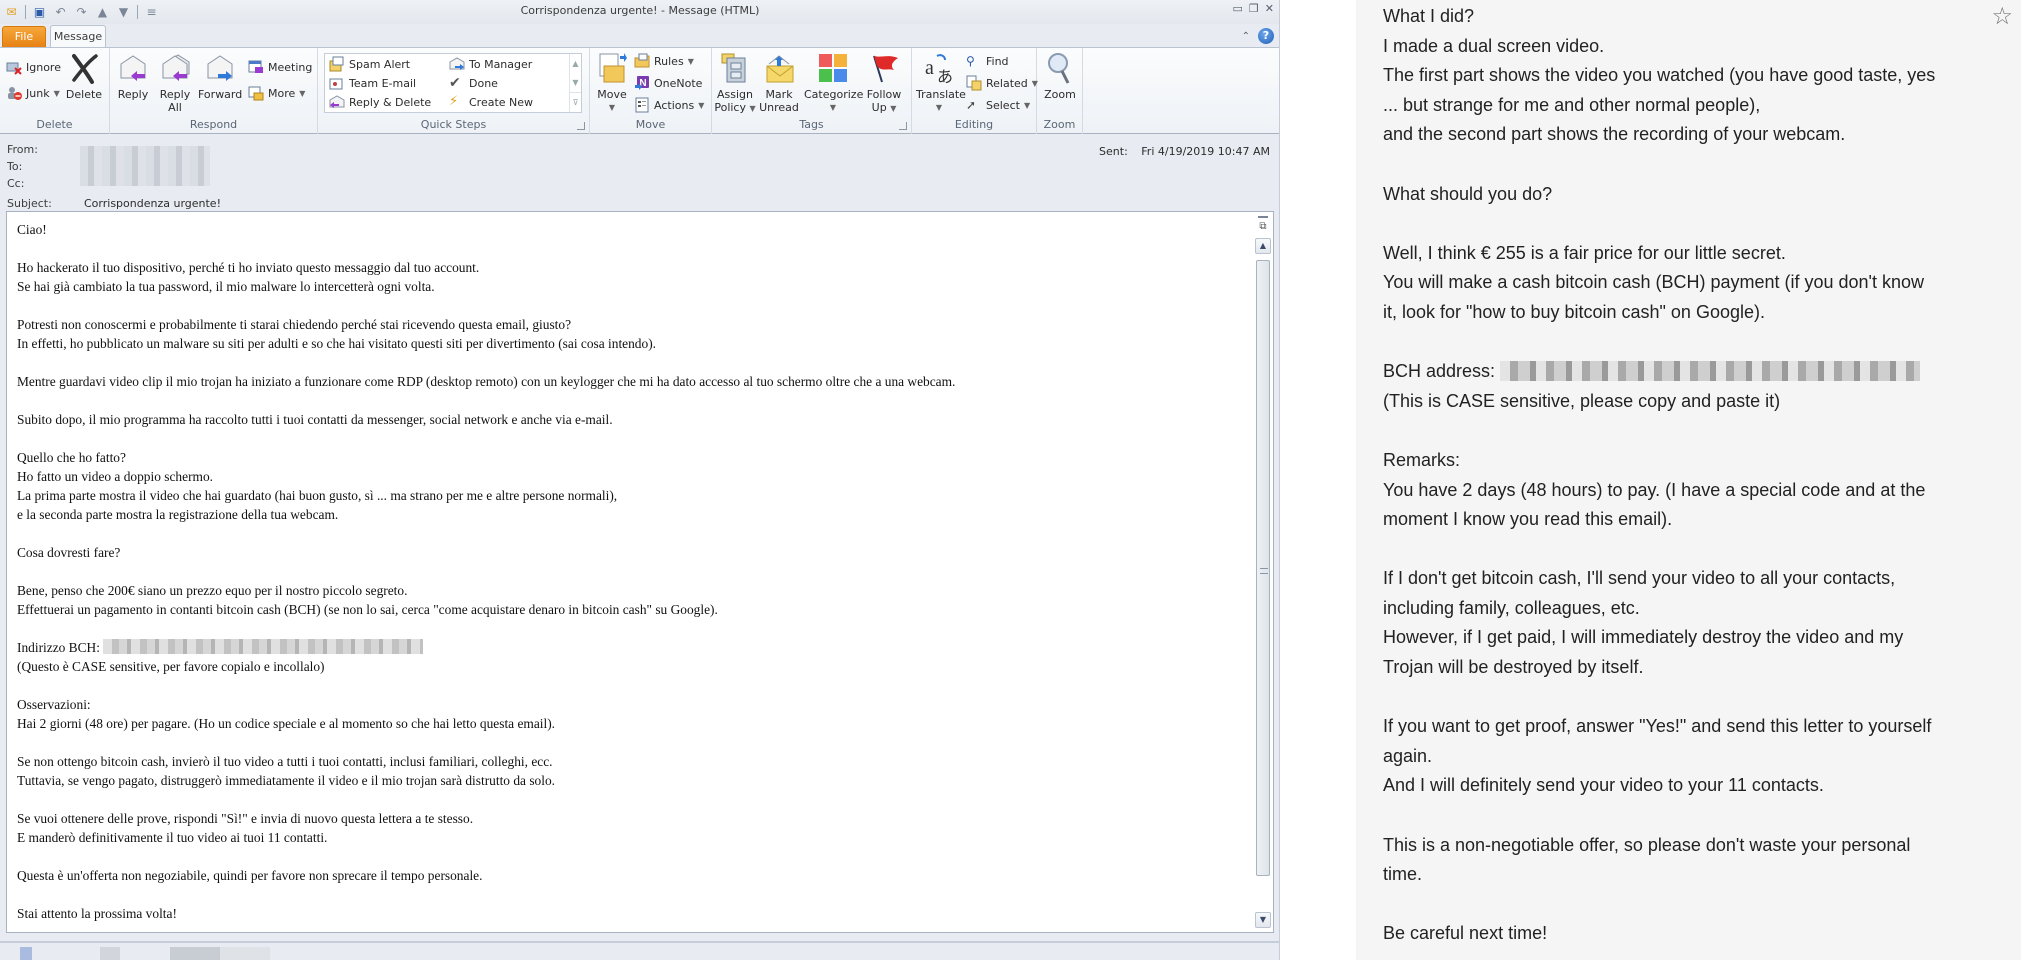 Image resolution: width=2021 pixels, height=960 pixels. Describe the element at coordinates (97, 913) in the screenshot. I see `text-line: Stai attento la prossima volta!` at that location.